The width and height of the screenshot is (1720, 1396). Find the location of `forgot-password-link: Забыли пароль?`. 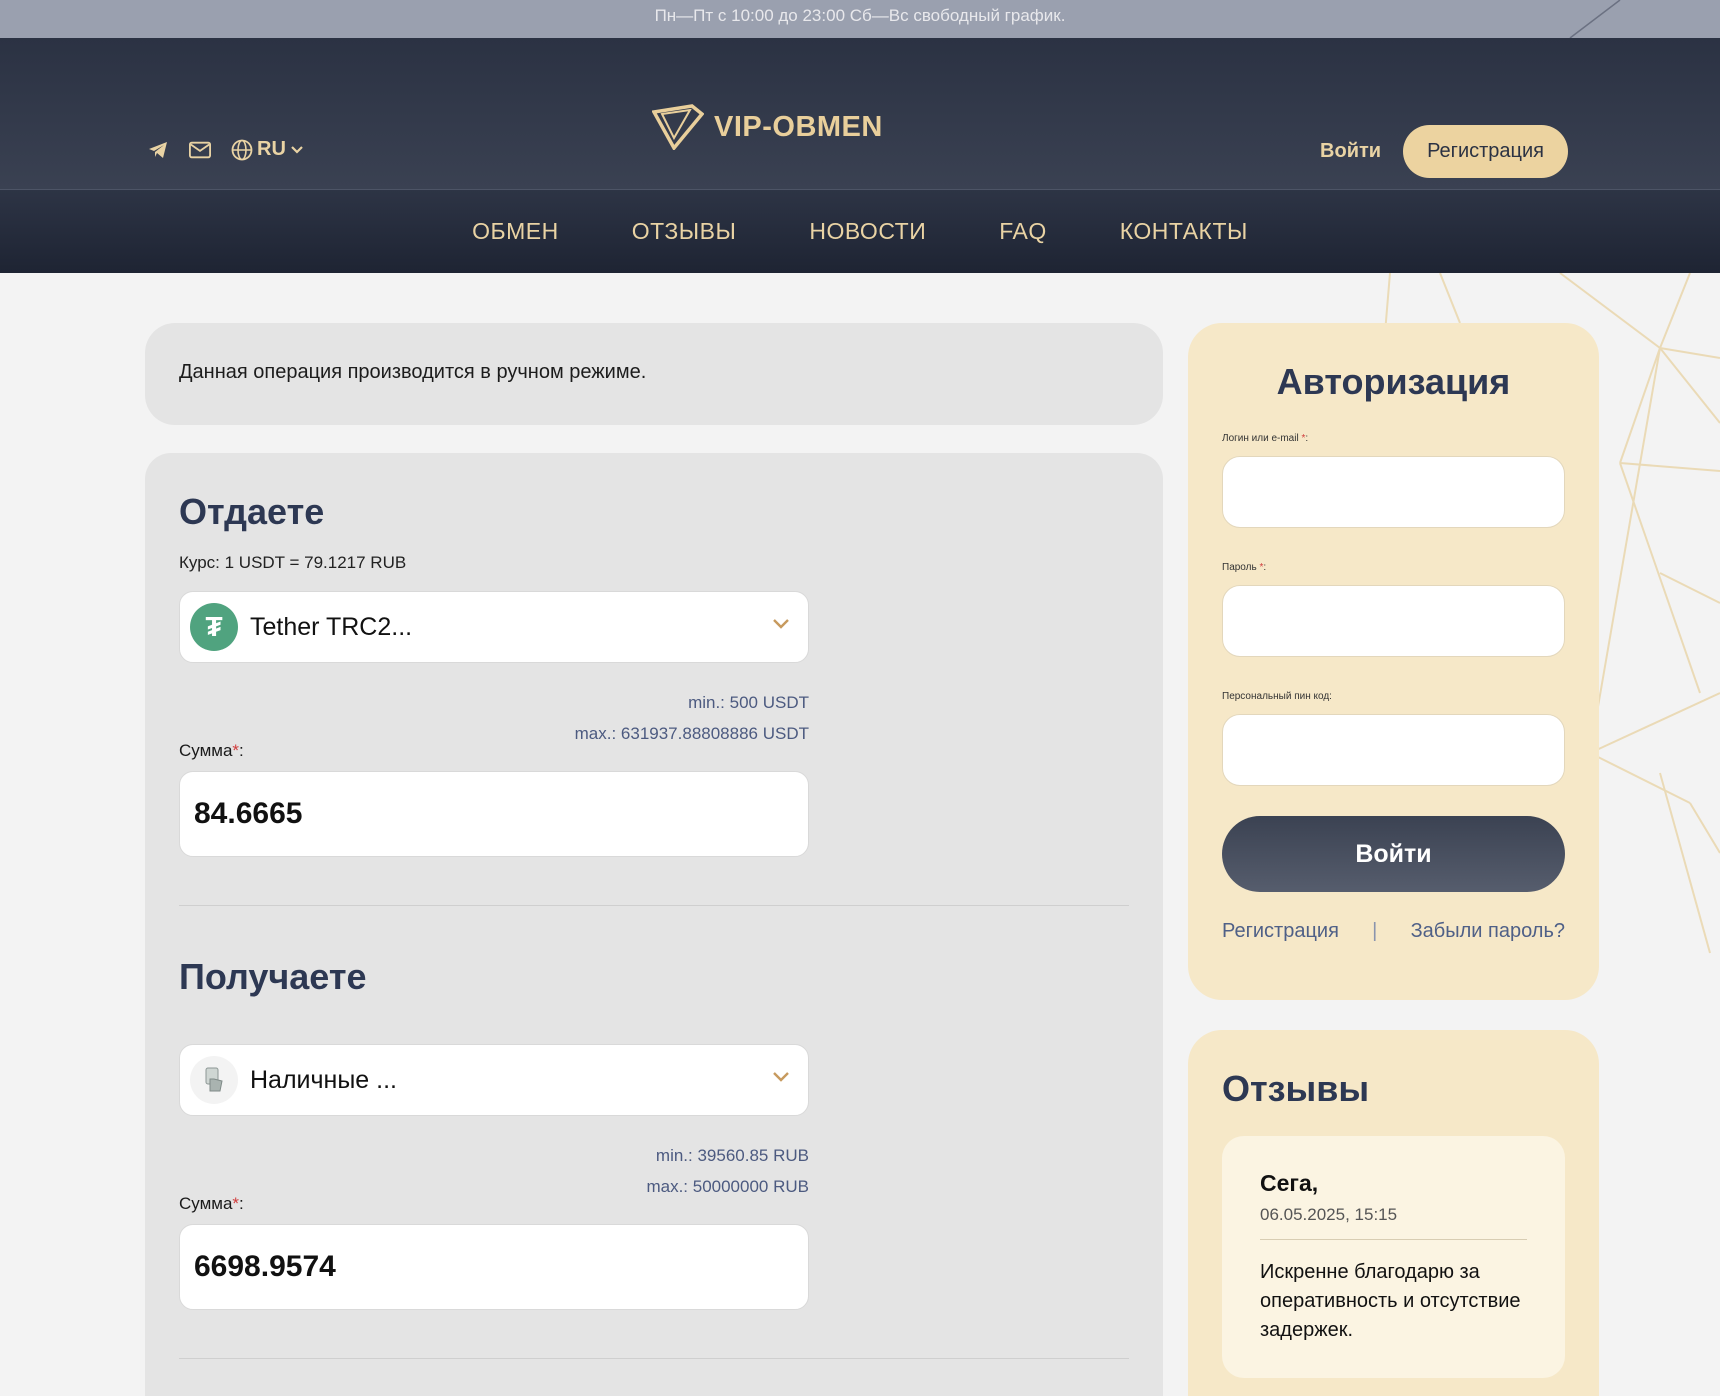

forgot-password-link: Забыли пароль? is located at coordinates (1488, 931).